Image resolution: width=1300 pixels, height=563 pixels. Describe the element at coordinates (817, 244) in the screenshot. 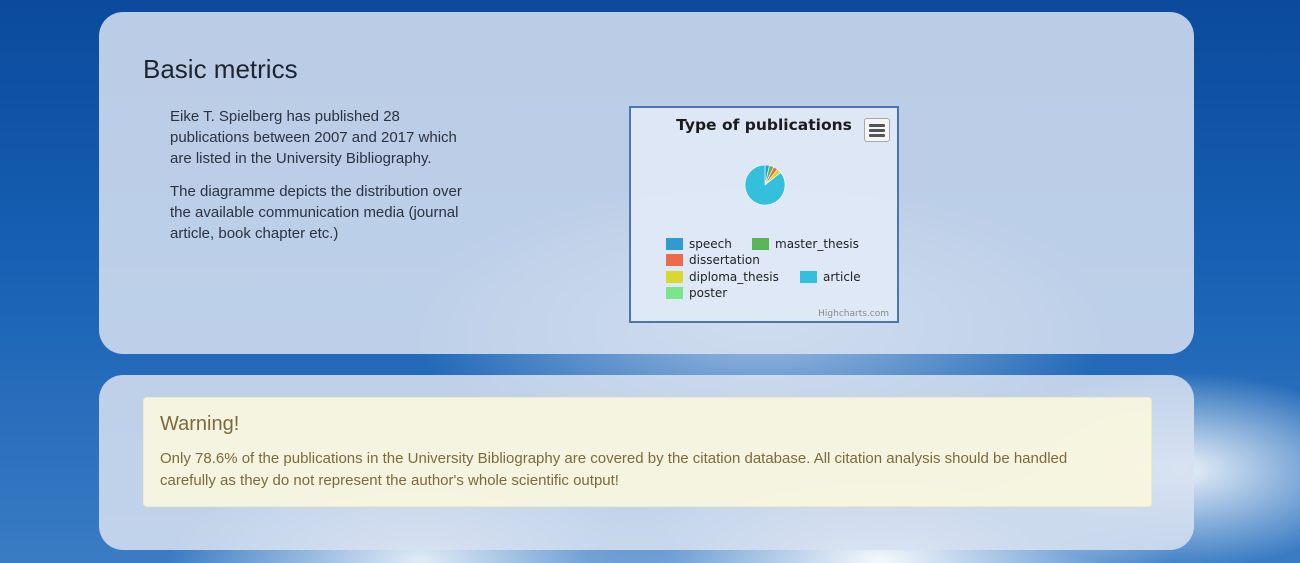

I see `legend-label: master_thesis` at that location.